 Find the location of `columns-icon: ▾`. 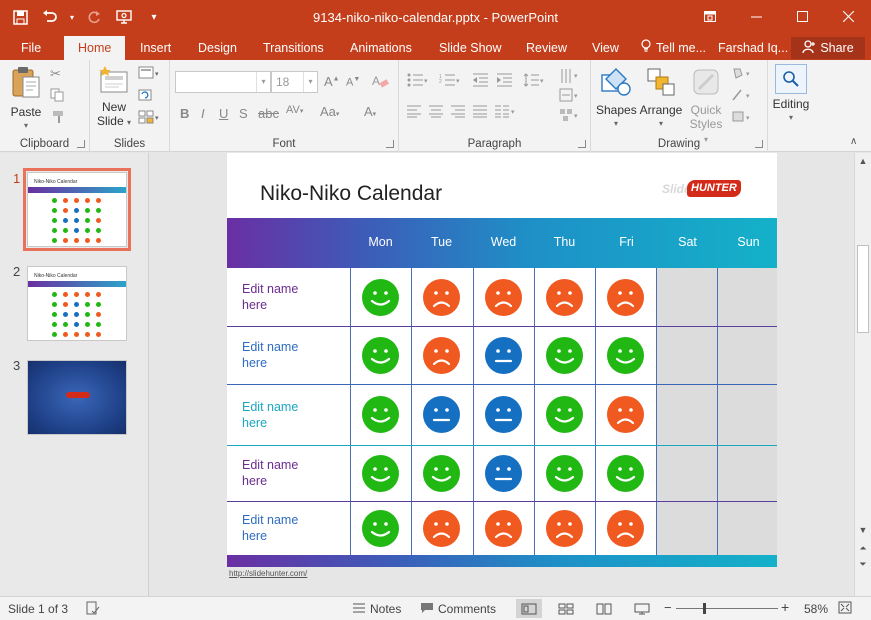

columns-icon: ▾ is located at coordinates (507, 113).